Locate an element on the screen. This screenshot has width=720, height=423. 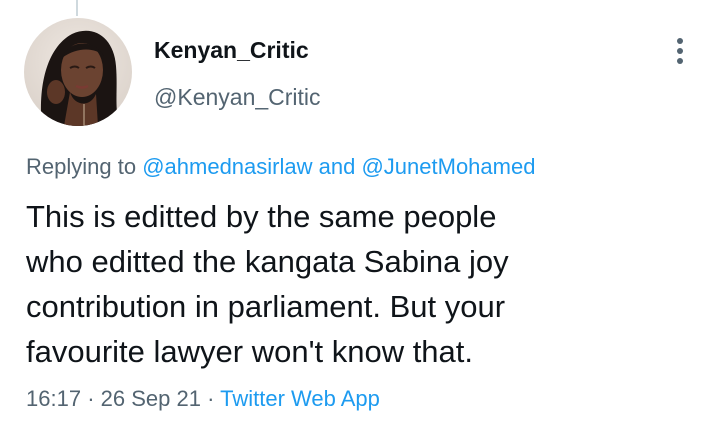
profile-photo-icon is located at coordinates (78, 72).